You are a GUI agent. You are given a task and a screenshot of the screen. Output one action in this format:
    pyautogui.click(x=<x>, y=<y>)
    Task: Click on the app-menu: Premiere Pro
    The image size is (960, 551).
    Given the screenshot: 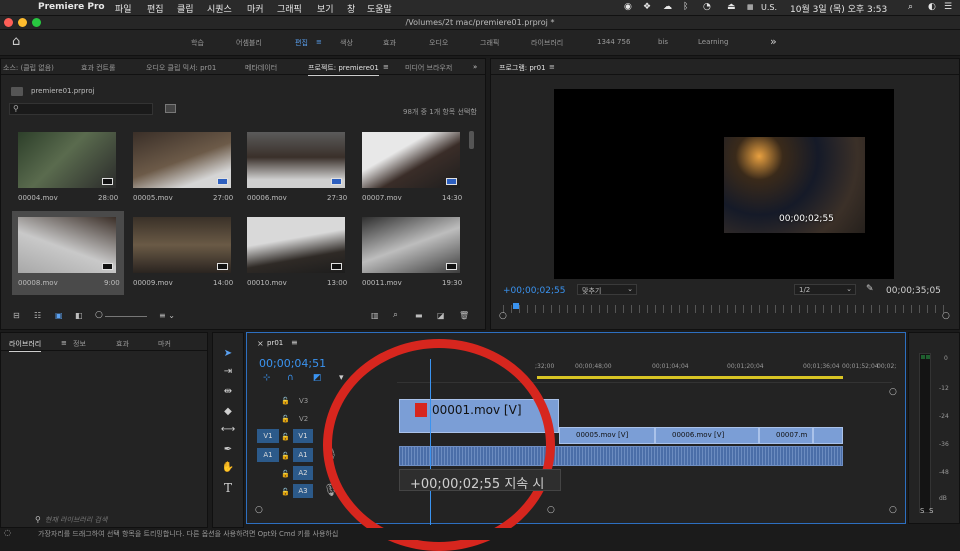 What is the action you would take?
    pyautogui.click(x=71, y=7)
    